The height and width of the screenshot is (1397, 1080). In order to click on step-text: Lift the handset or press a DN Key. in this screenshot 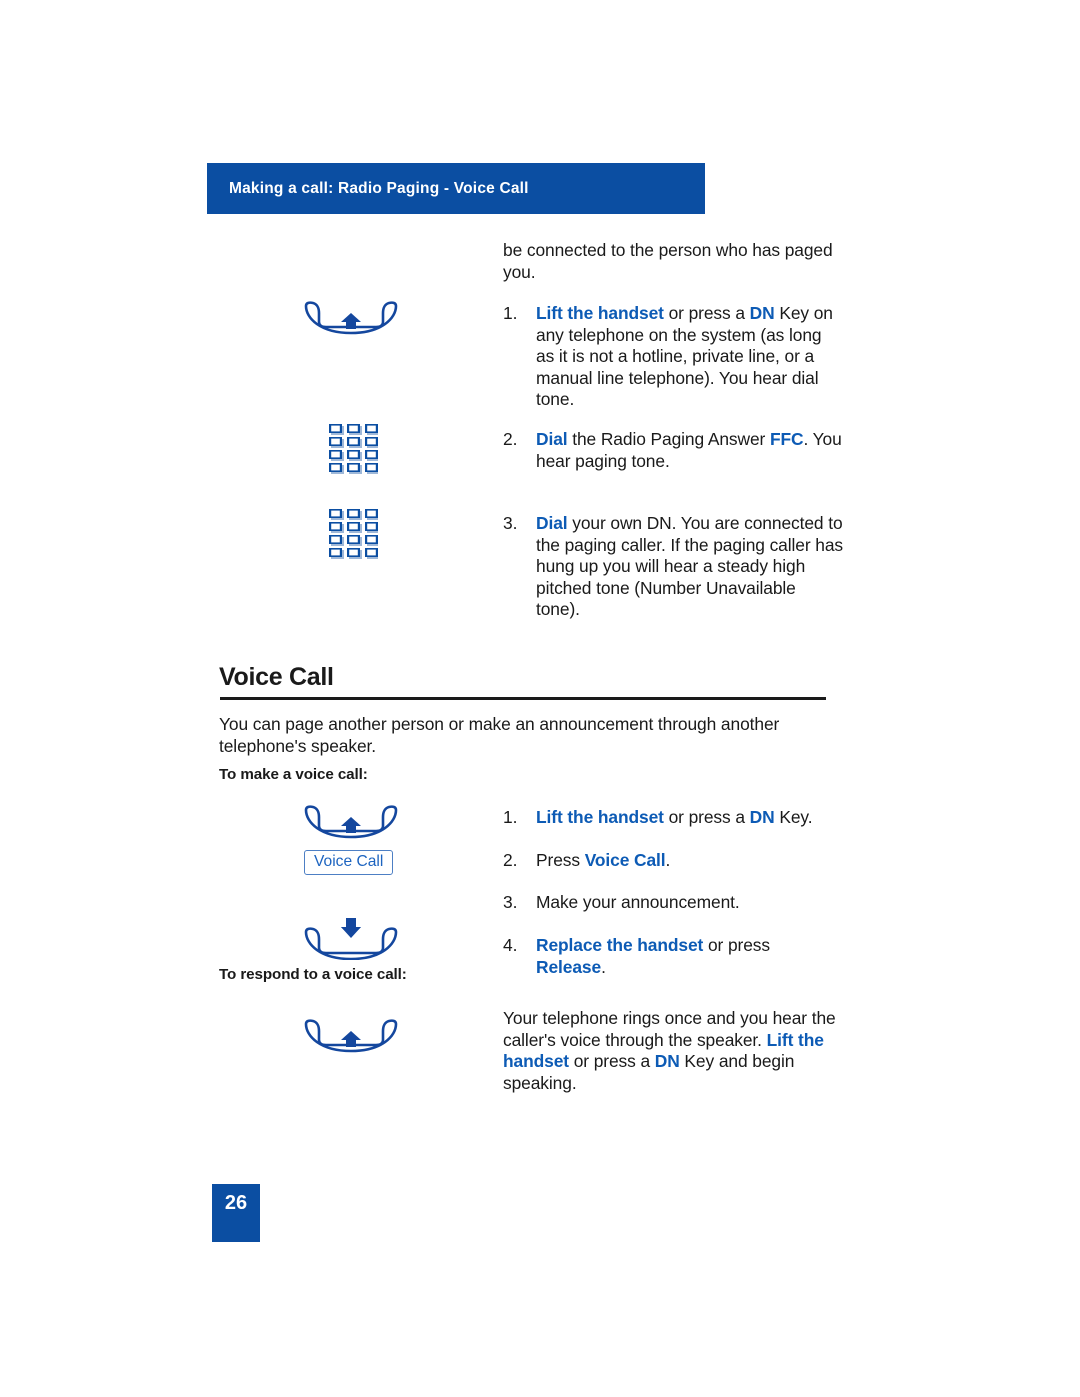, I will do `click(689, 818)`.